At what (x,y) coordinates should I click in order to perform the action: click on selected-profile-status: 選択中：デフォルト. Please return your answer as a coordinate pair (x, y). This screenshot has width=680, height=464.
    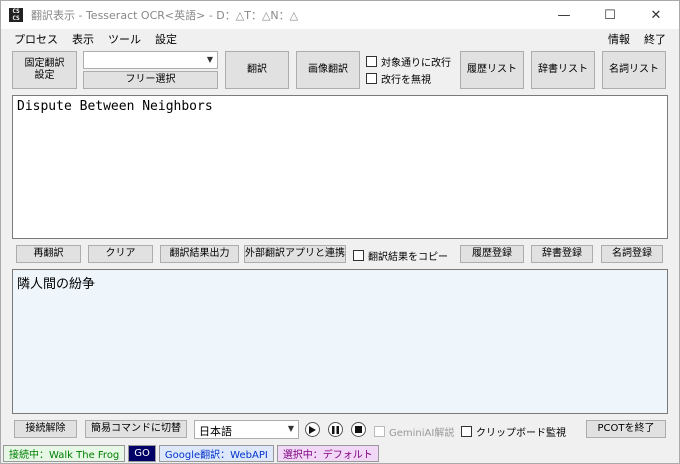
    Looking at the image, I should click on (327, 453).